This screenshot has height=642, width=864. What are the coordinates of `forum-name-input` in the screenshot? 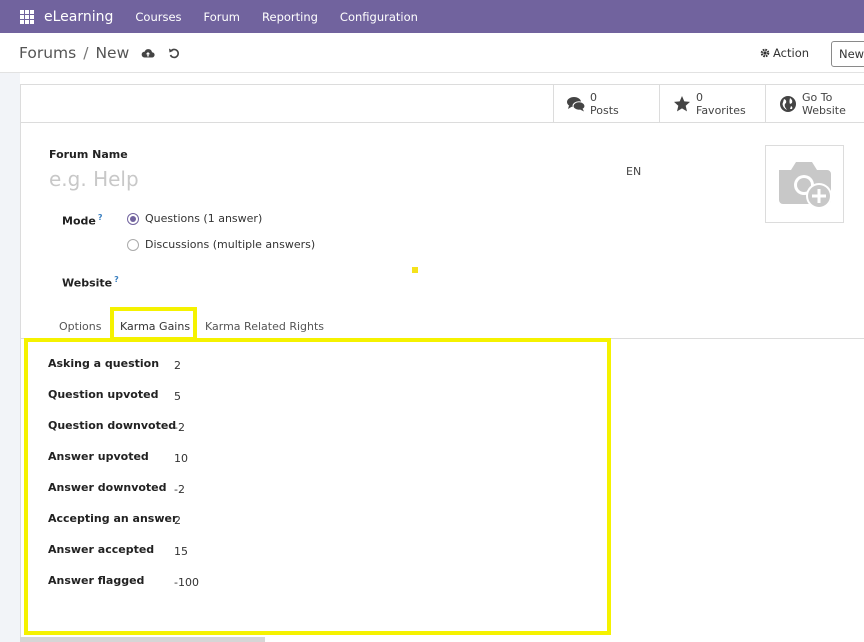 It's located at (309, 179).